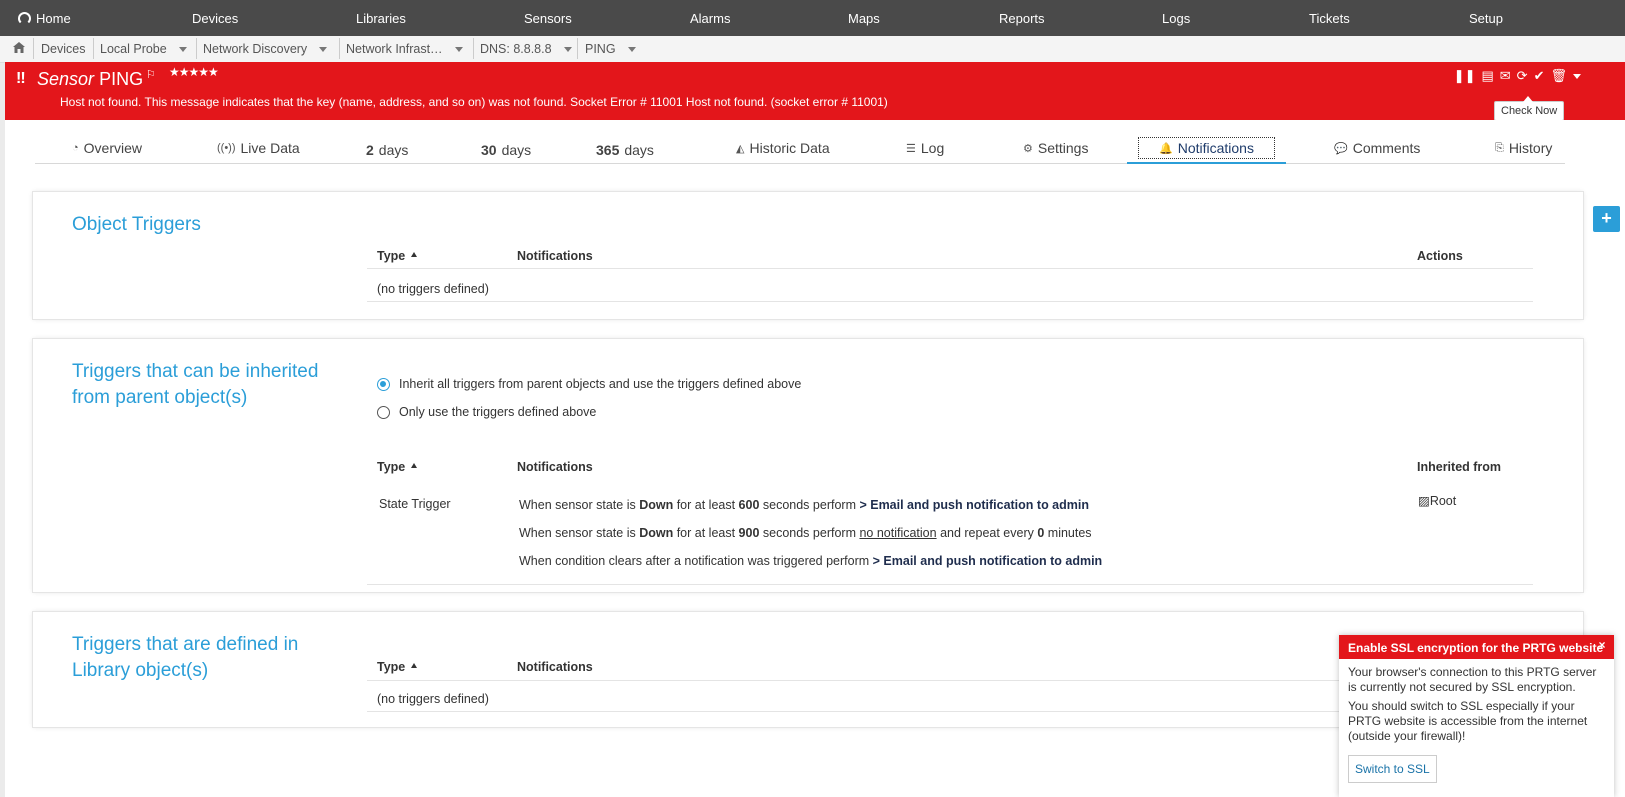  I want to click on inherited-from-root: ▨Root, so click(1437, 500).